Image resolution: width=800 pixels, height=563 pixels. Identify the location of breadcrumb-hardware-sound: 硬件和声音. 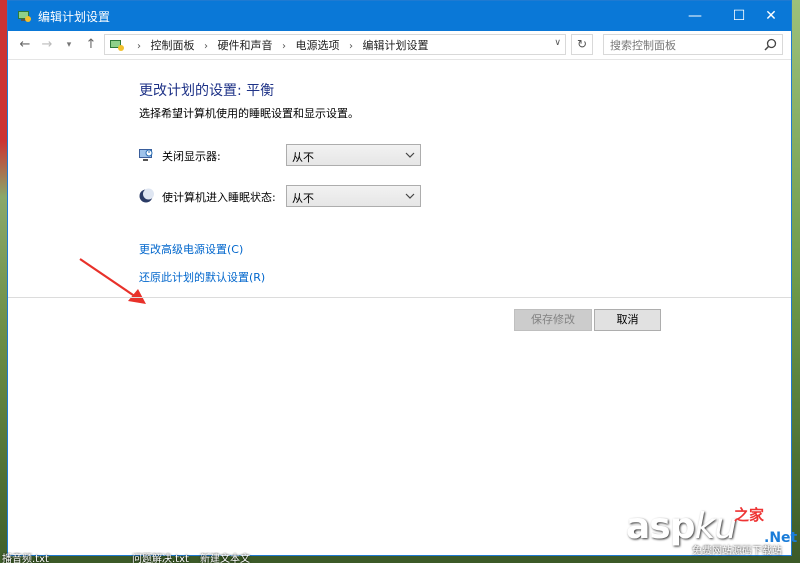
(245, 45).